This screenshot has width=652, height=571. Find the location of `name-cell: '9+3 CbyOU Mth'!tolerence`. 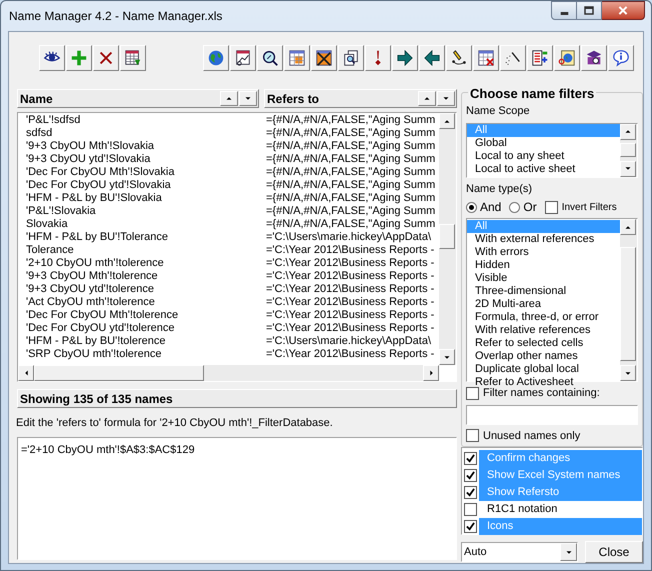

name-cell: '9+3 CbyOU Mth'!tolerence is located at coordinates (146, 276).